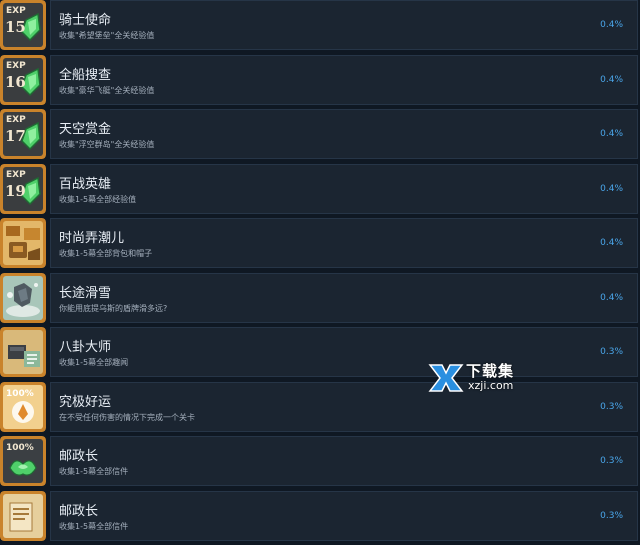 The image size is (640, 545). Describe the element at coordinates (85, 347) in the screenshot. I see `achievement-title: 八卦大师` at that location.